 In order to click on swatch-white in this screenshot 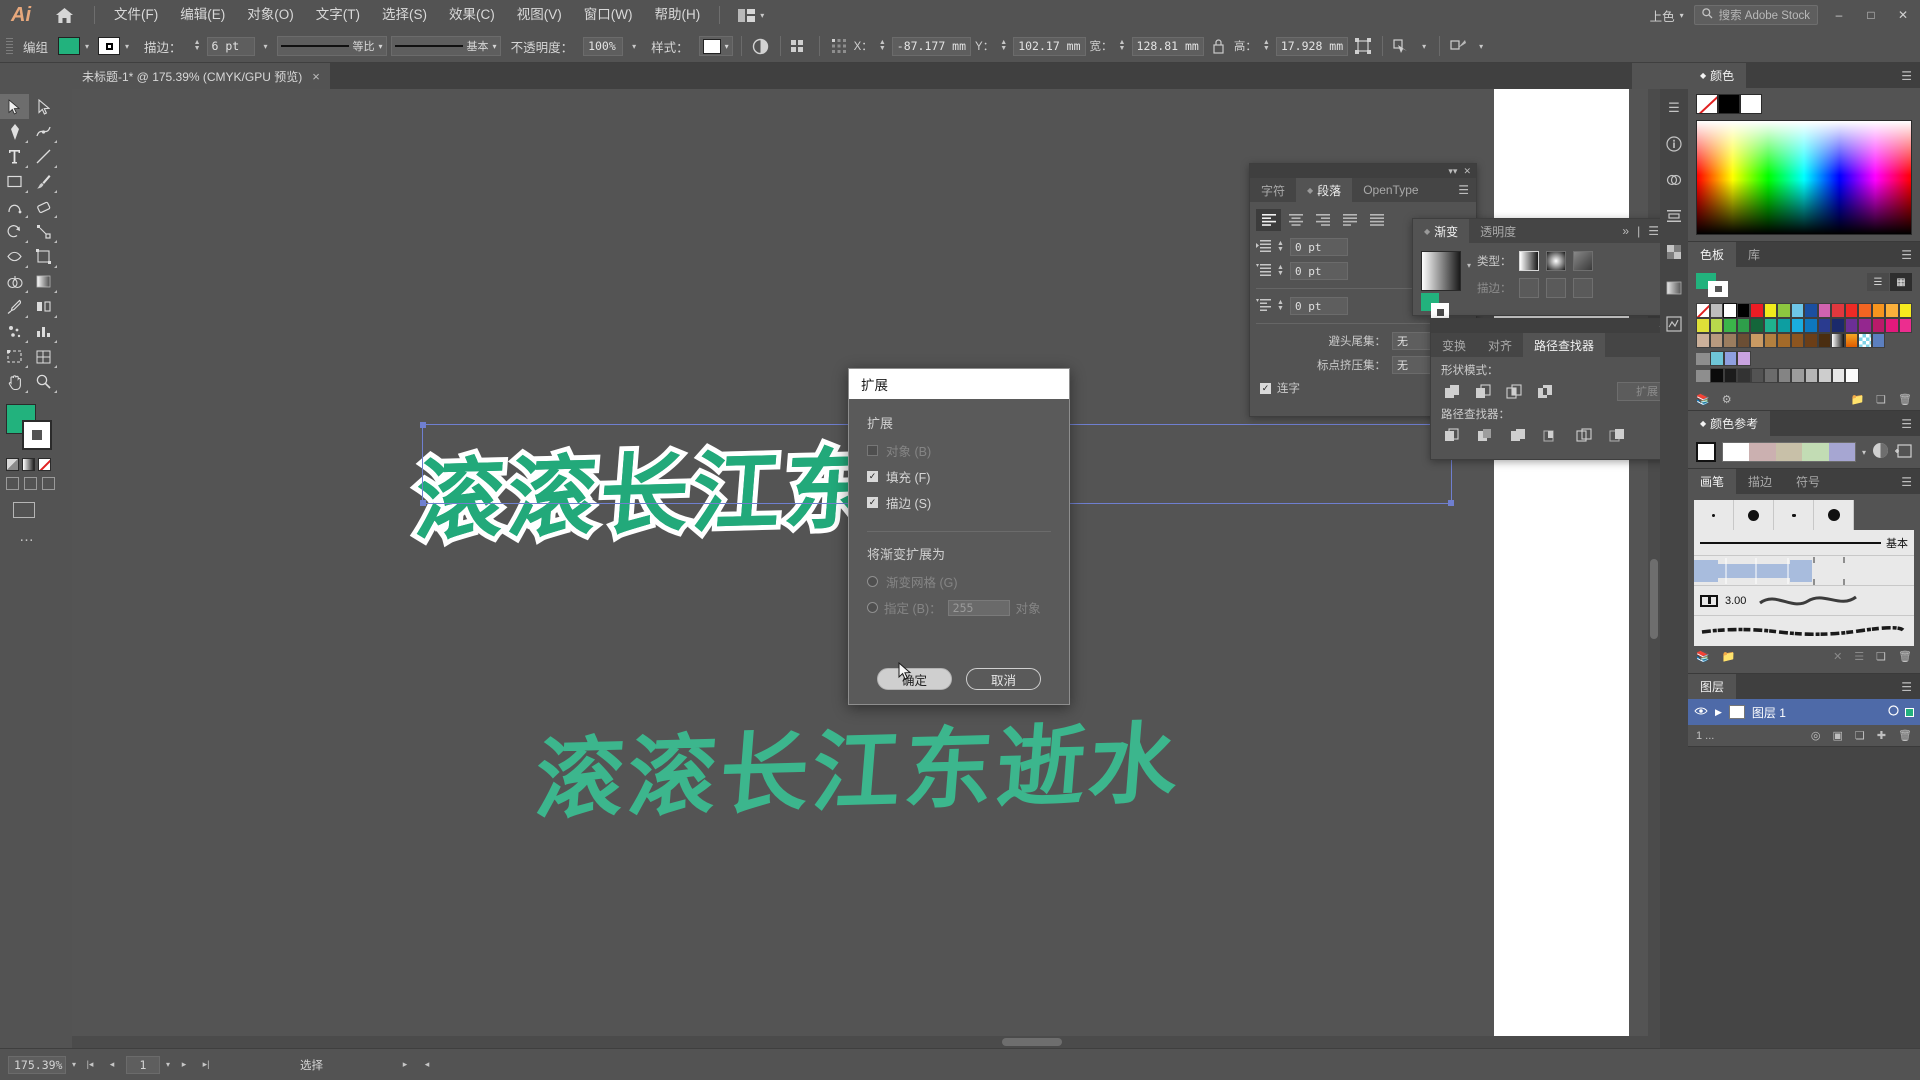, I will do `click(1730, 310)`.